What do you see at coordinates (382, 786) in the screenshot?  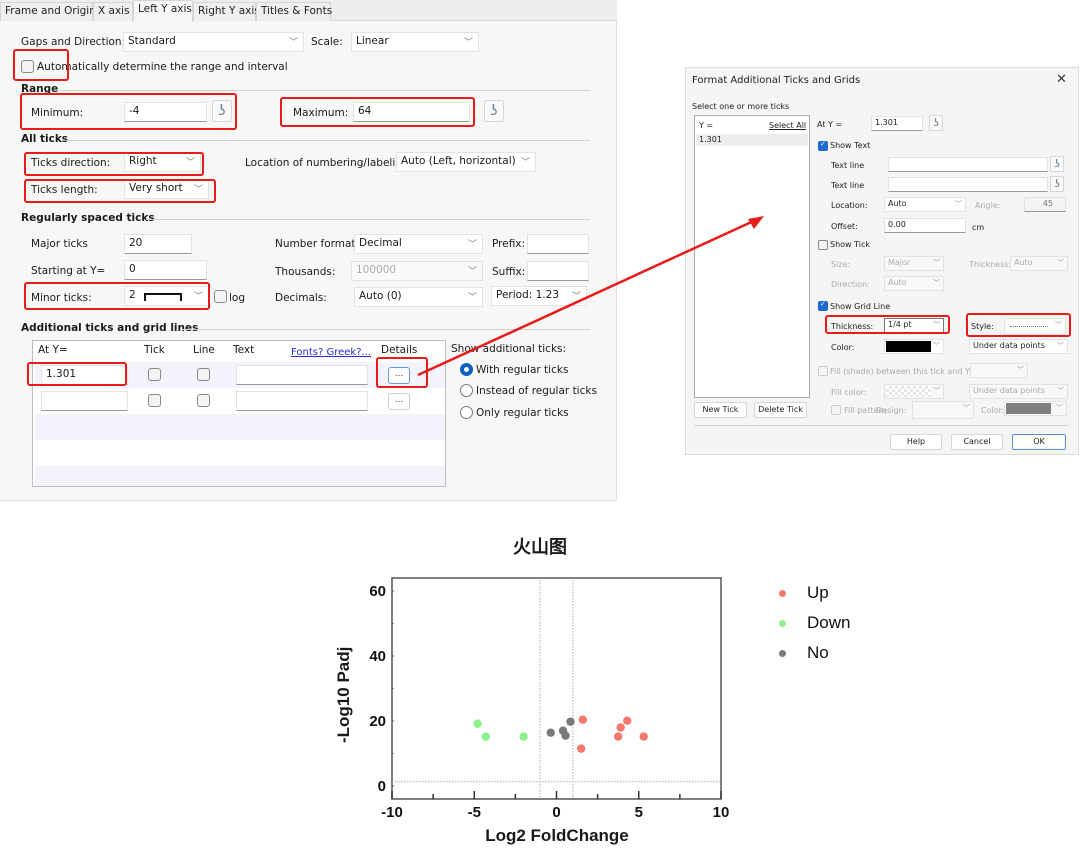 I see `y-tick-label: 0` at bounding box center [382, 786].